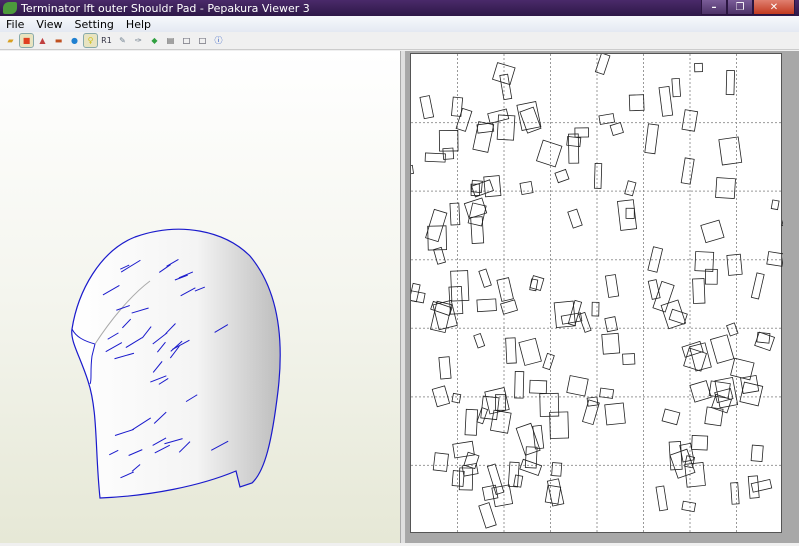 The image size is (799, 546). I want to click on menu-setting: Setting, so click(94, 24).